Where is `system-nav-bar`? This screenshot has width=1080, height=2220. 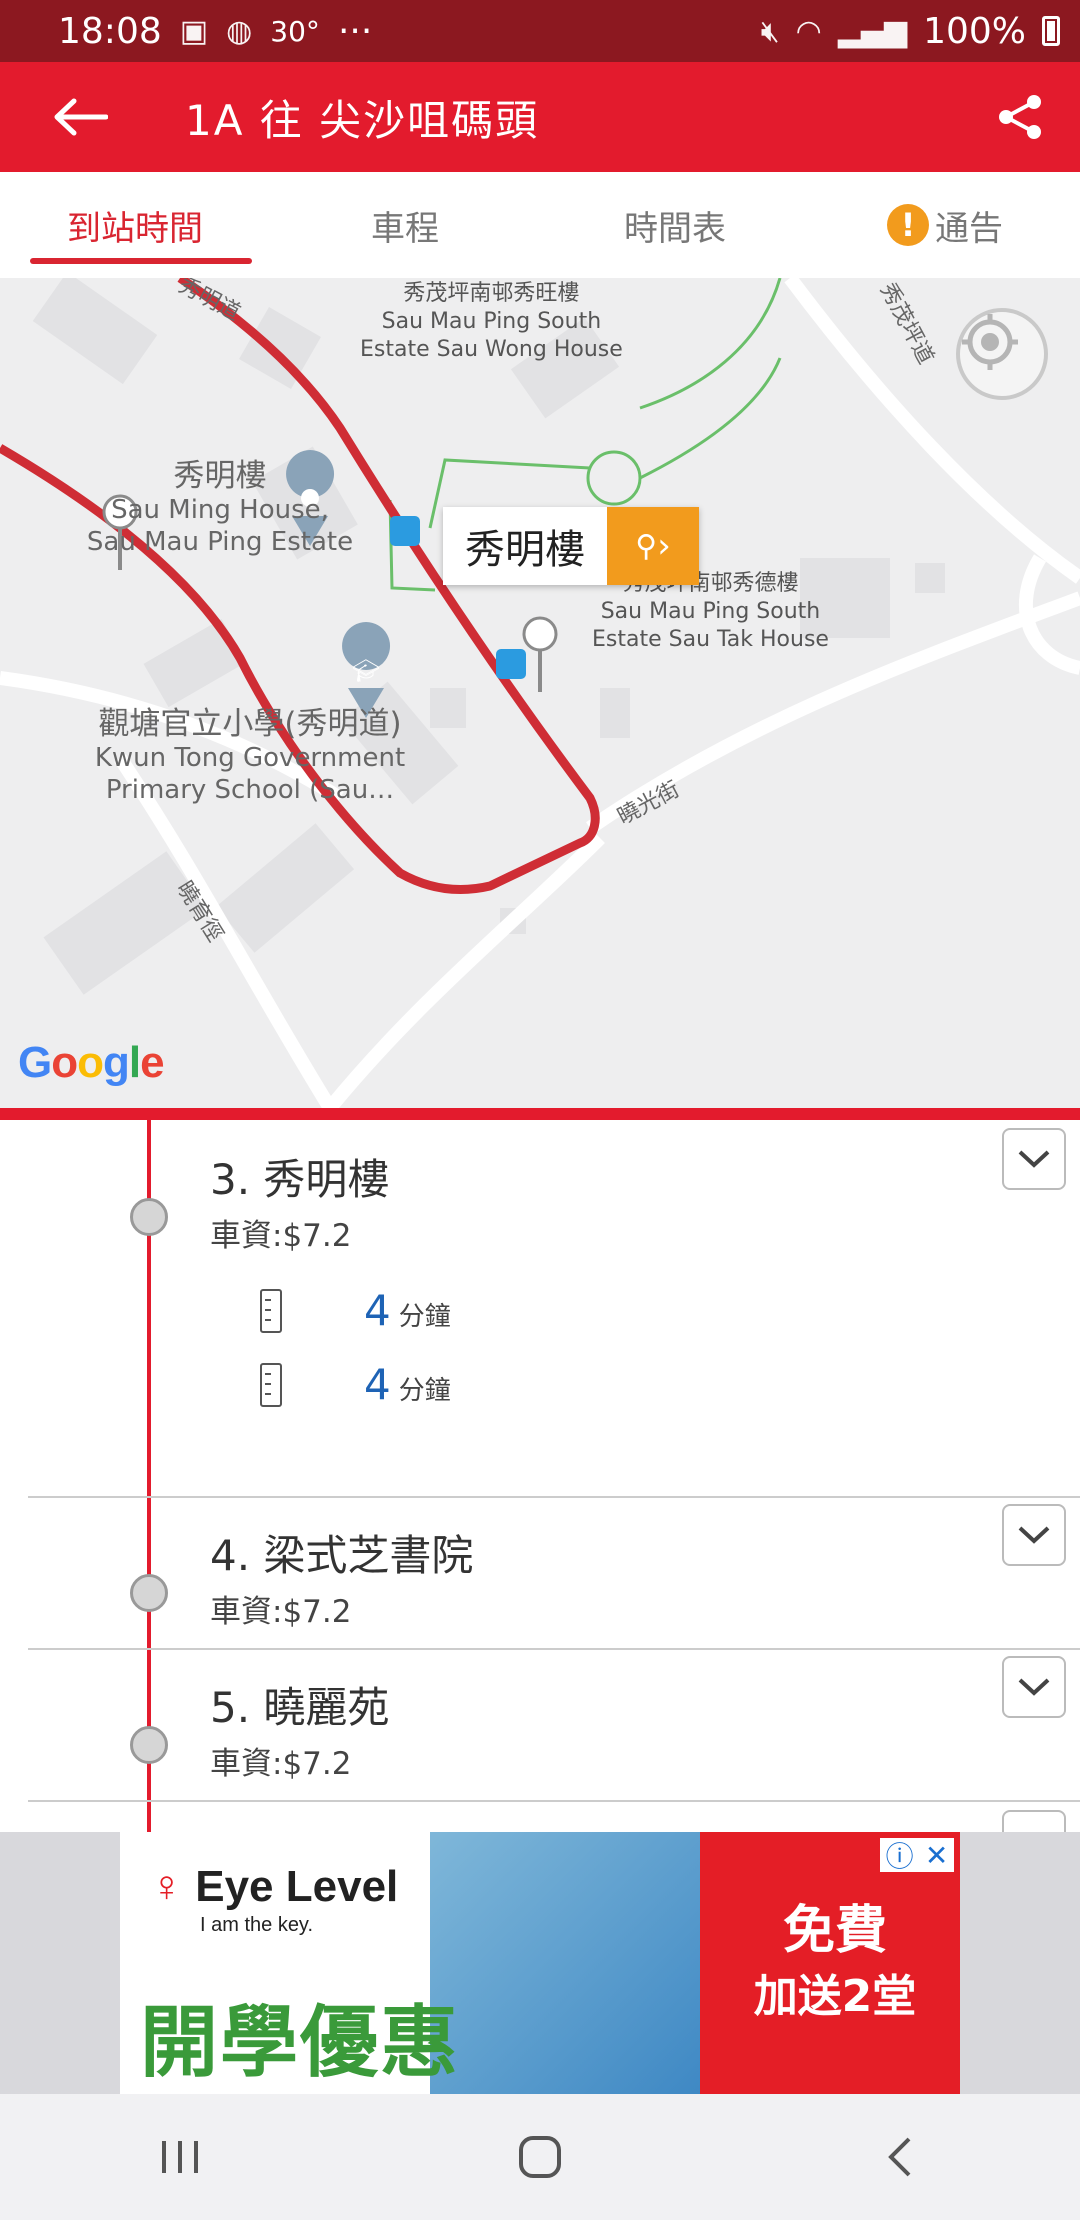
system-nav-bar is located at coordinates (540, 2157).